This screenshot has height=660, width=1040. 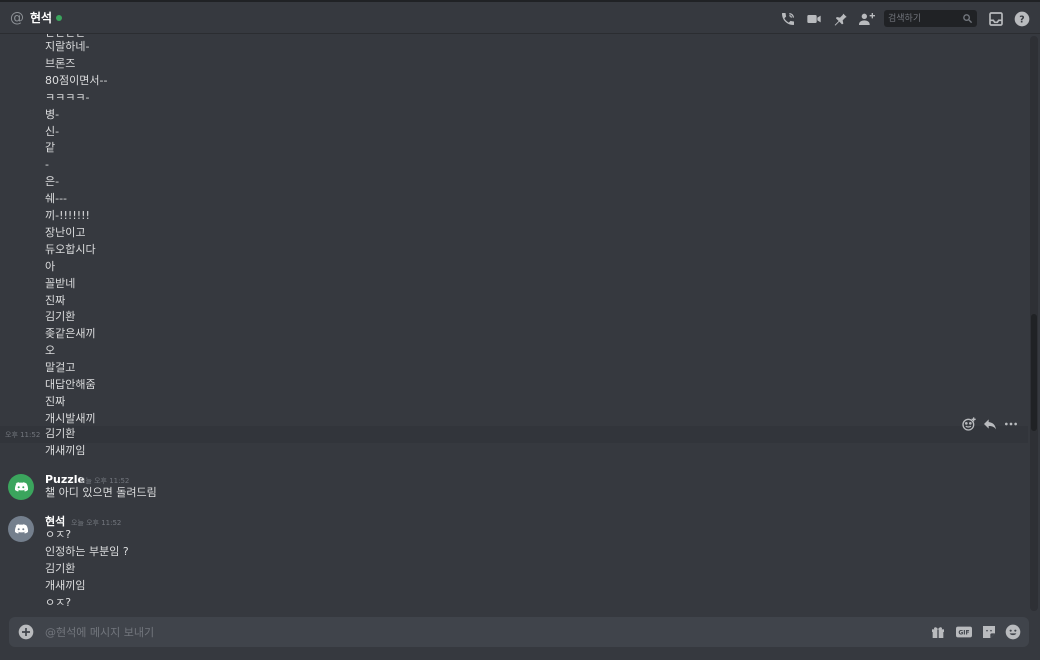 What do you see at coordinates (52, 182) in the screenshot?
I see `message-line: 은-` at bounding box center [52, 182].